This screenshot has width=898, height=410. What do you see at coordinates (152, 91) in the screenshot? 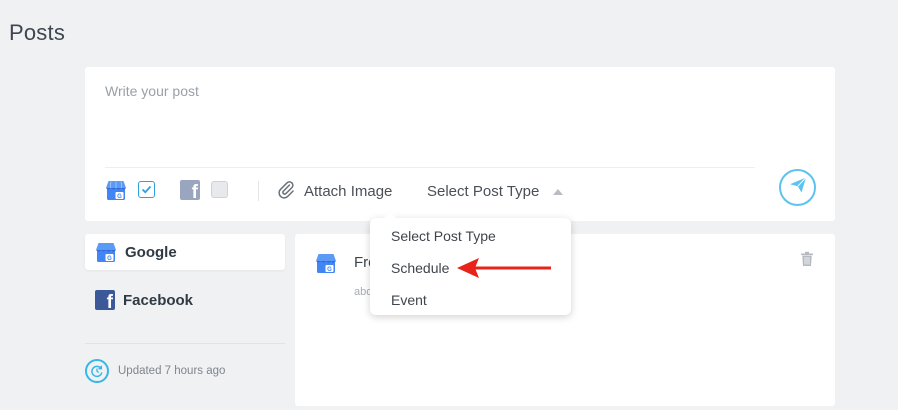
I see `post-text-input: Write your post` at bounding box center [152, 91].